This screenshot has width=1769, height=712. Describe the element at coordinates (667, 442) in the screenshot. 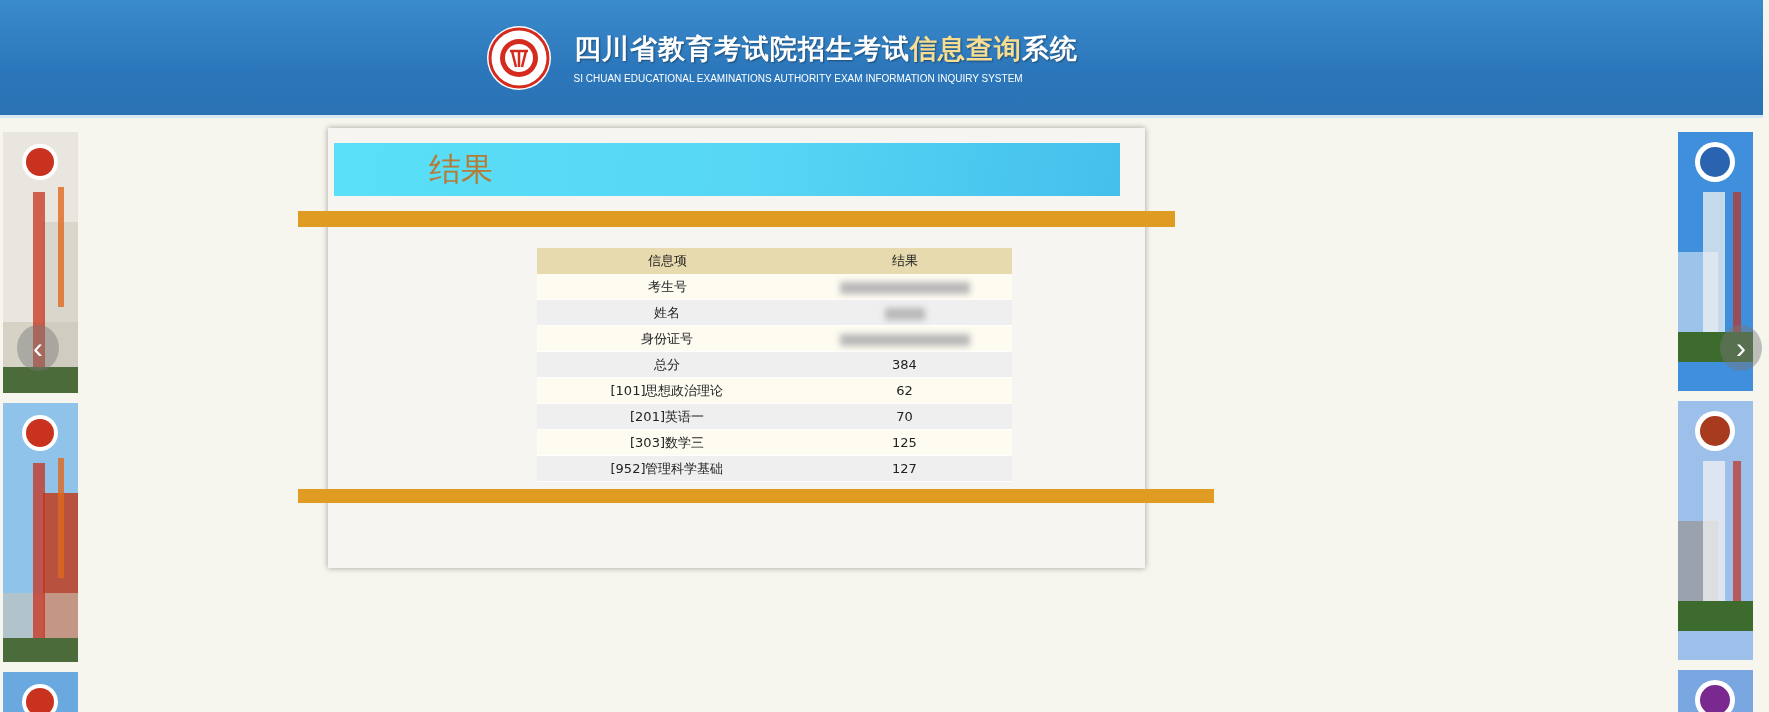

I see `table-cell: [303]数学三` at that location.